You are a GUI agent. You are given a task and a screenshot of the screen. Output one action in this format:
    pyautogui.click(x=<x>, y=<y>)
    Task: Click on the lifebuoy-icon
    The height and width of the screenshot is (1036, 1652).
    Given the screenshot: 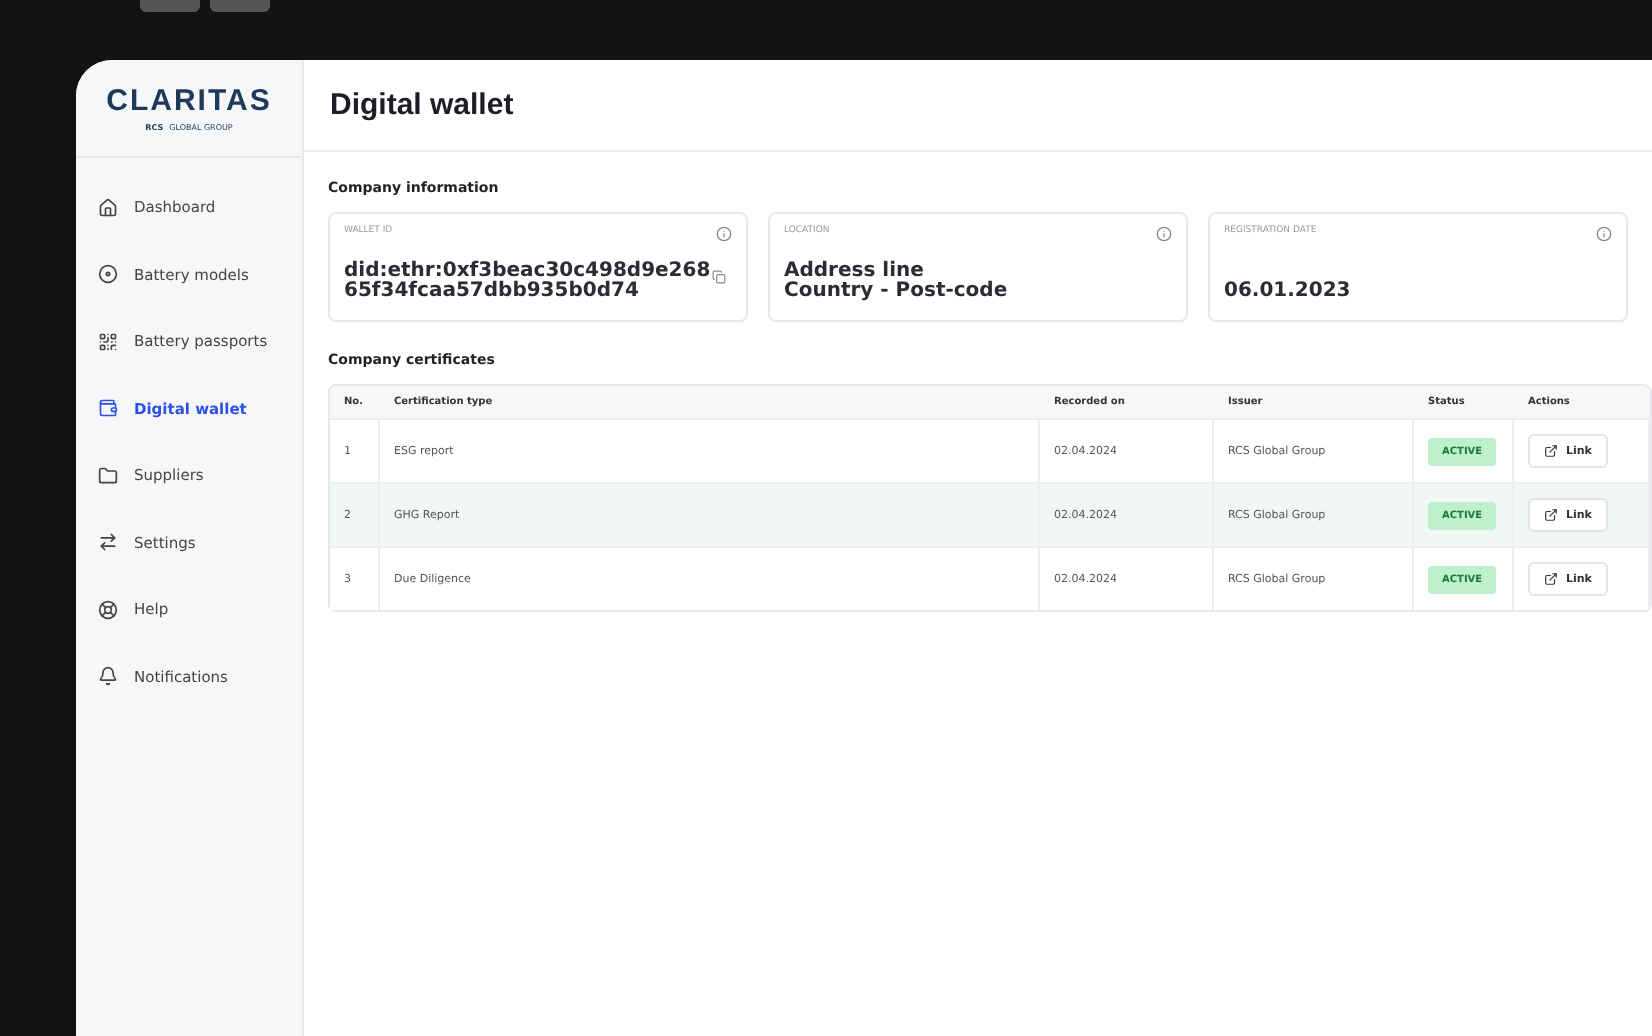 What is the action you would take?
    pyautogui.click(x=108, y=609)
    